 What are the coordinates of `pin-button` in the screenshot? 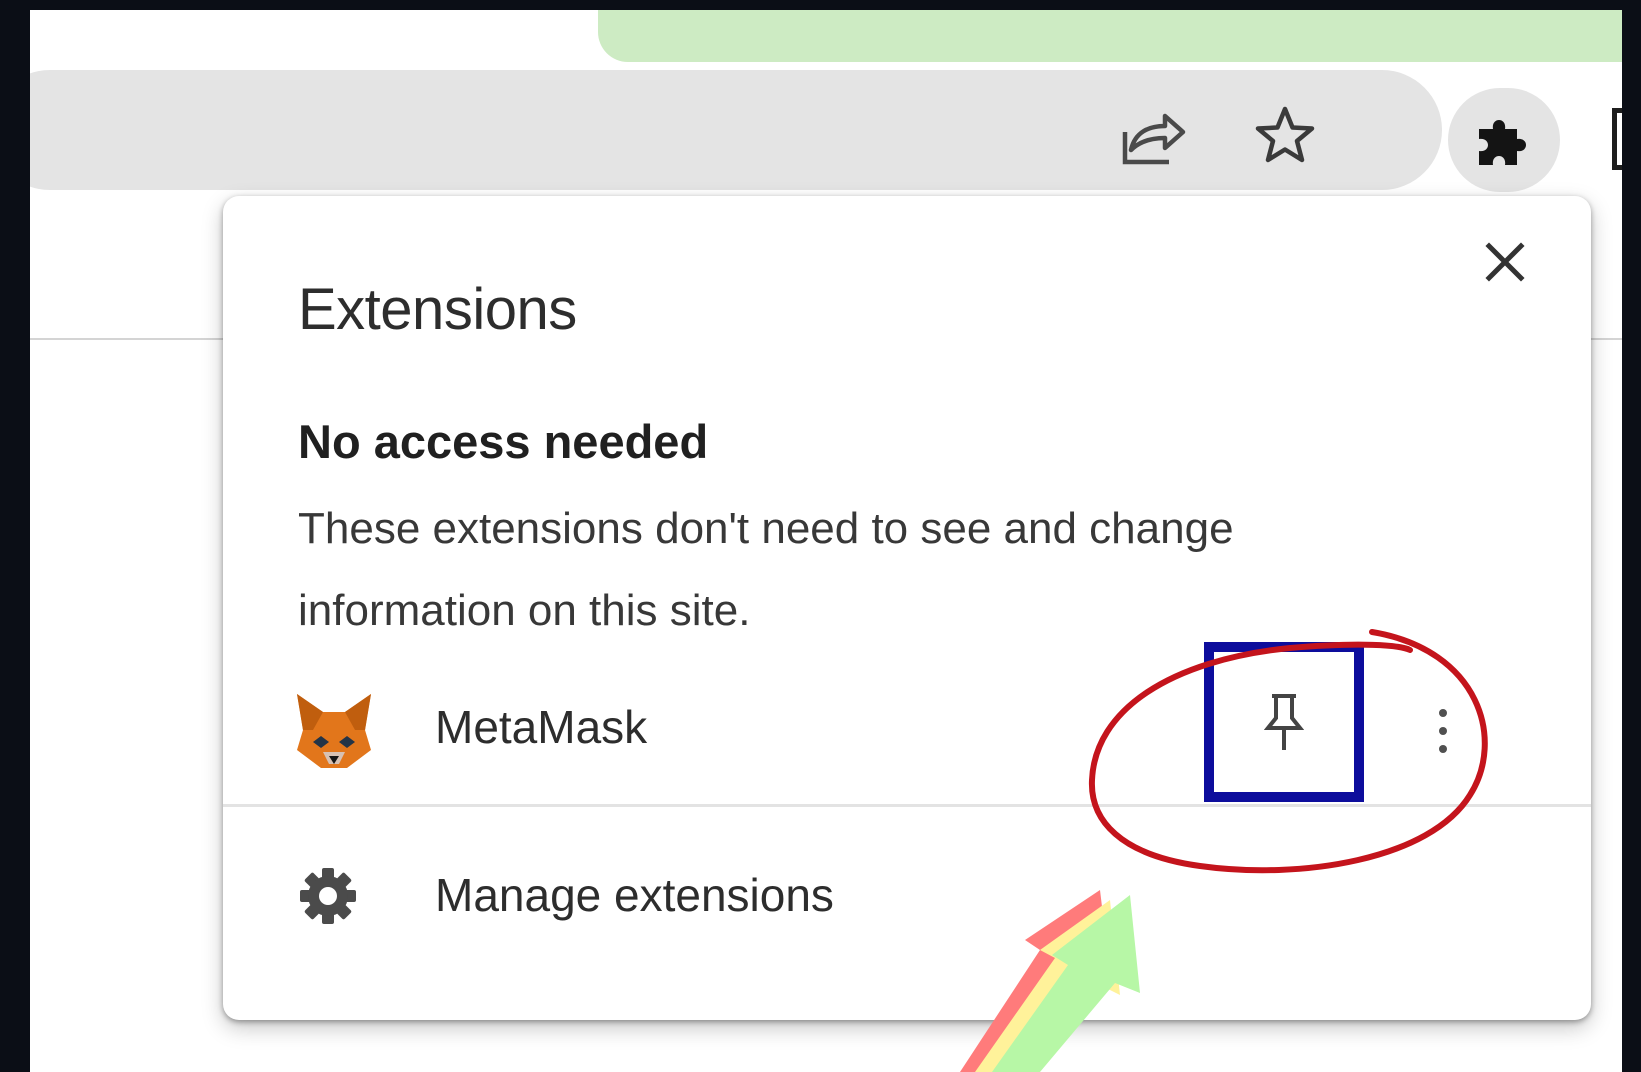 It's located at (1284, 722).